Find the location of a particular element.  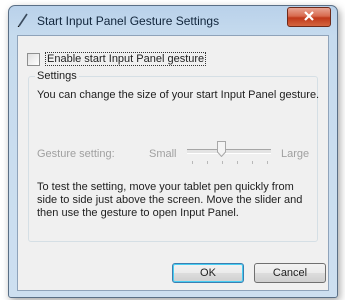

settings-group-title: Settings is located at coordinates (57, 76).